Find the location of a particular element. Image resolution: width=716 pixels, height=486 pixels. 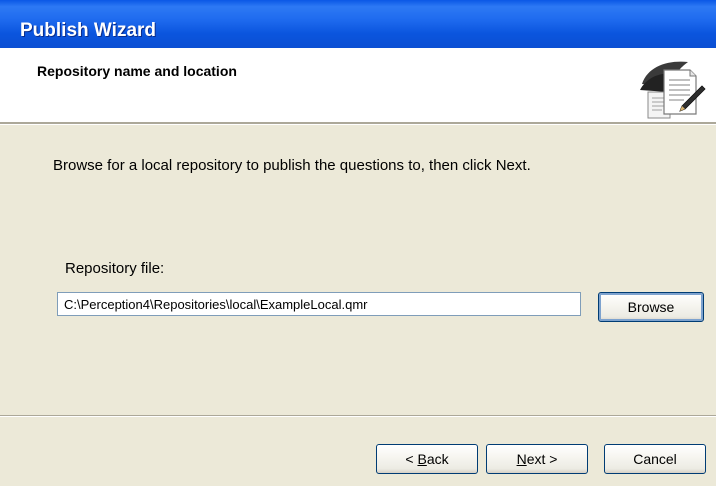

browse-button: Browse is located at coordinates (651, 307).